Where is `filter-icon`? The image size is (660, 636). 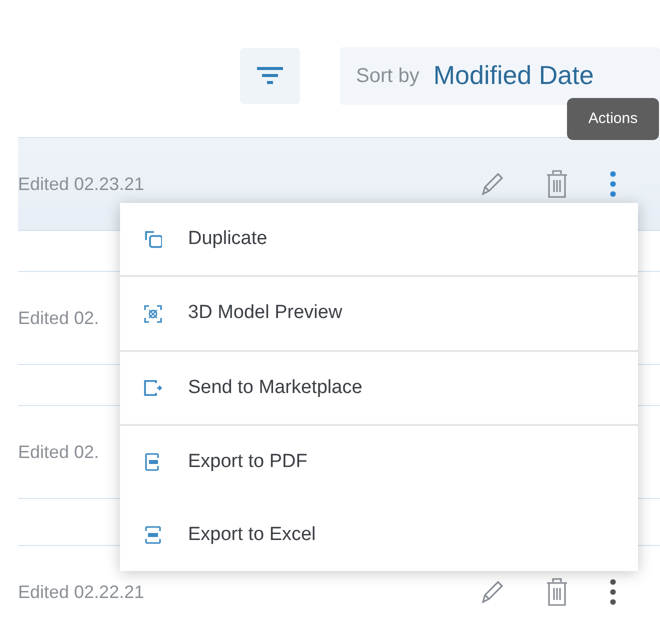 filter-icon is located at coordinates (270, 75).